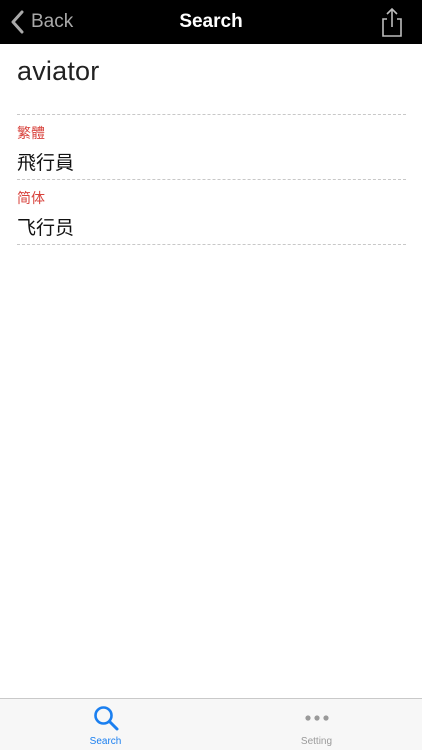 This screenshot has height=750, width=422. I want to click on tab-search-label: Search, so click(105, 741).